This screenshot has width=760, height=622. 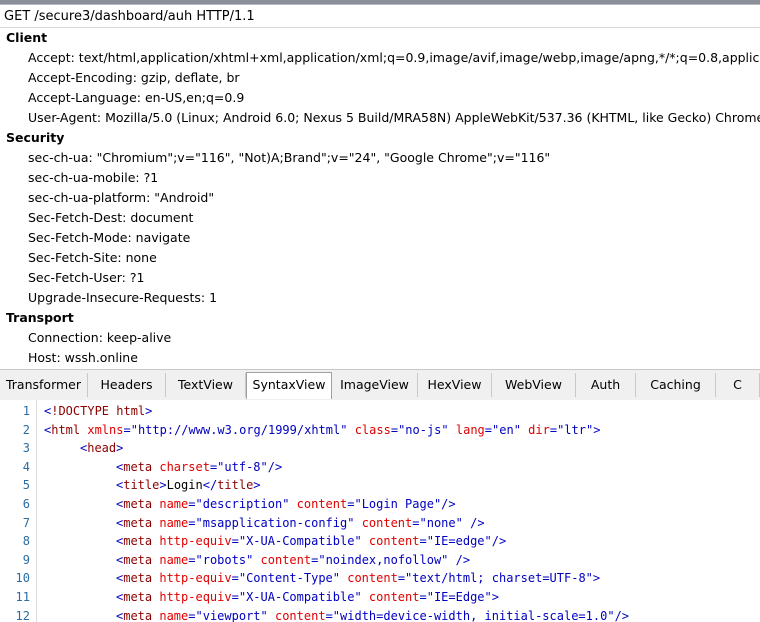 What do you see at coordinates (26, 485) in the screenshot?
I see `line-number: 5` at bounding box center [26, 485].